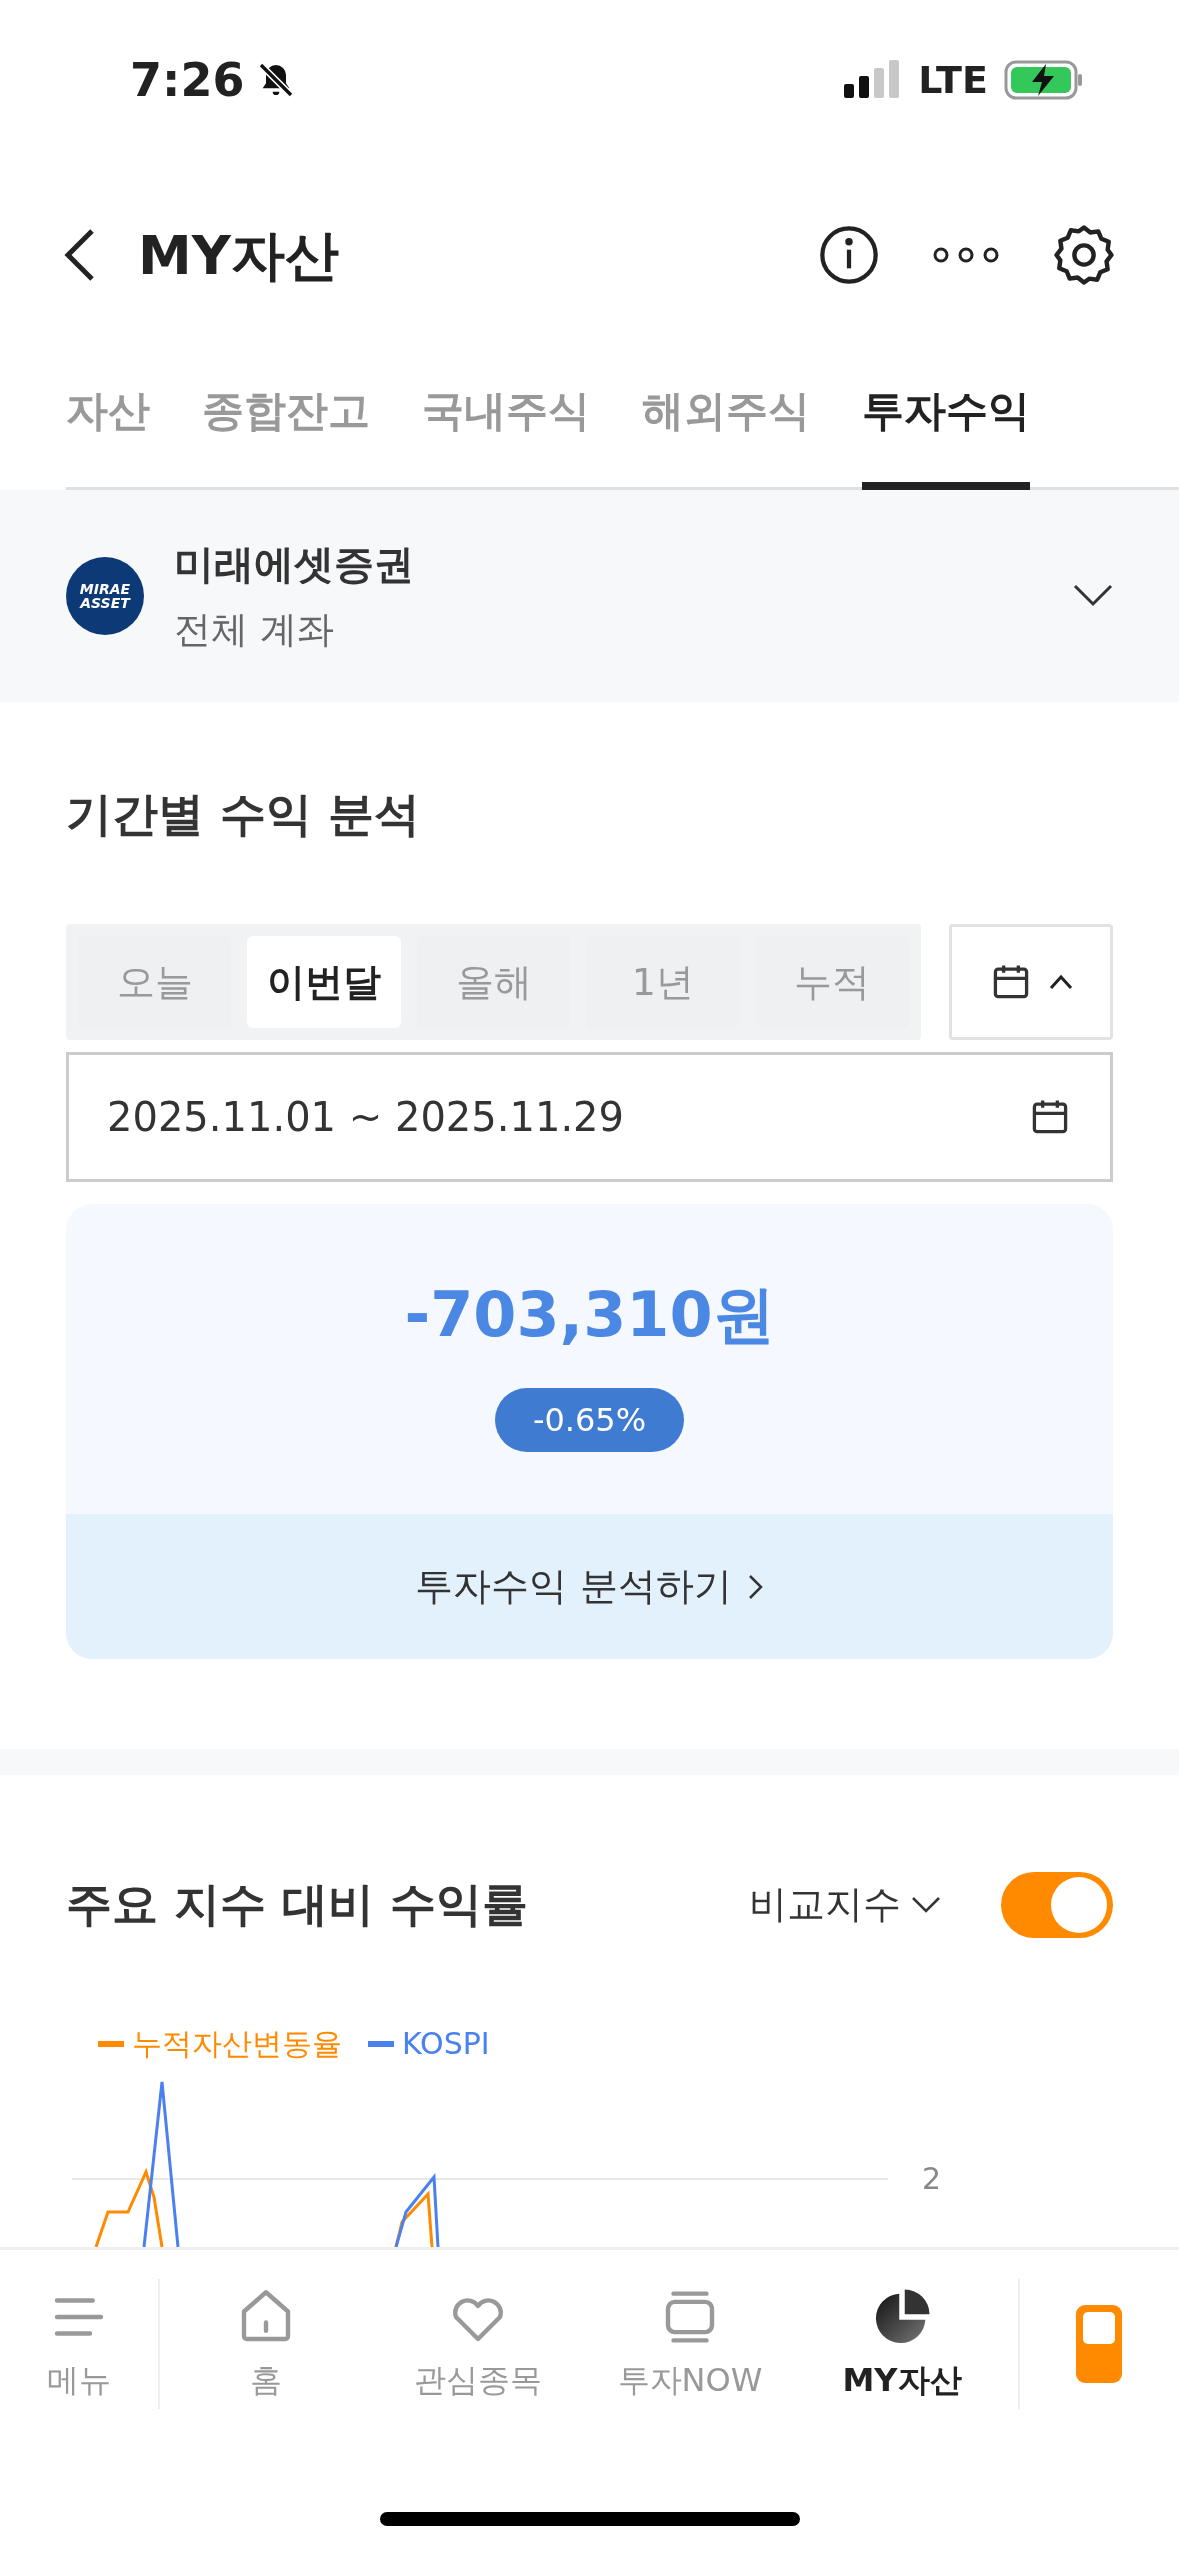 This screenshot has width=1179, height=2556. What do you see at coordinates (286, 434) in the screenshot?
I see `tab: 종합잔고` at bounding box center [286, 434].